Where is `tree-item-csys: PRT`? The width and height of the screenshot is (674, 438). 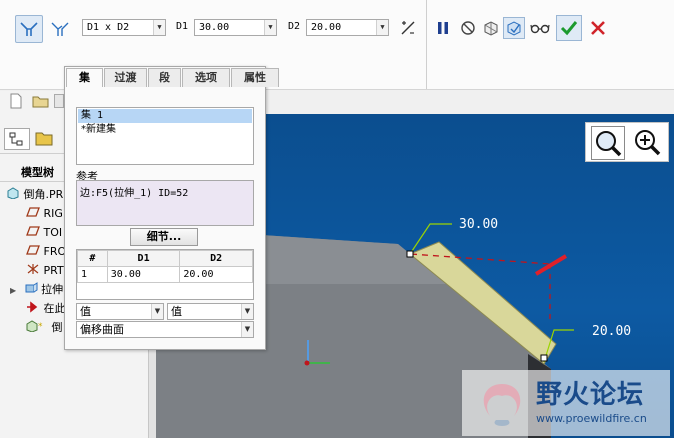 tree-item-csys: PRT is located at coordinates (45, 270).